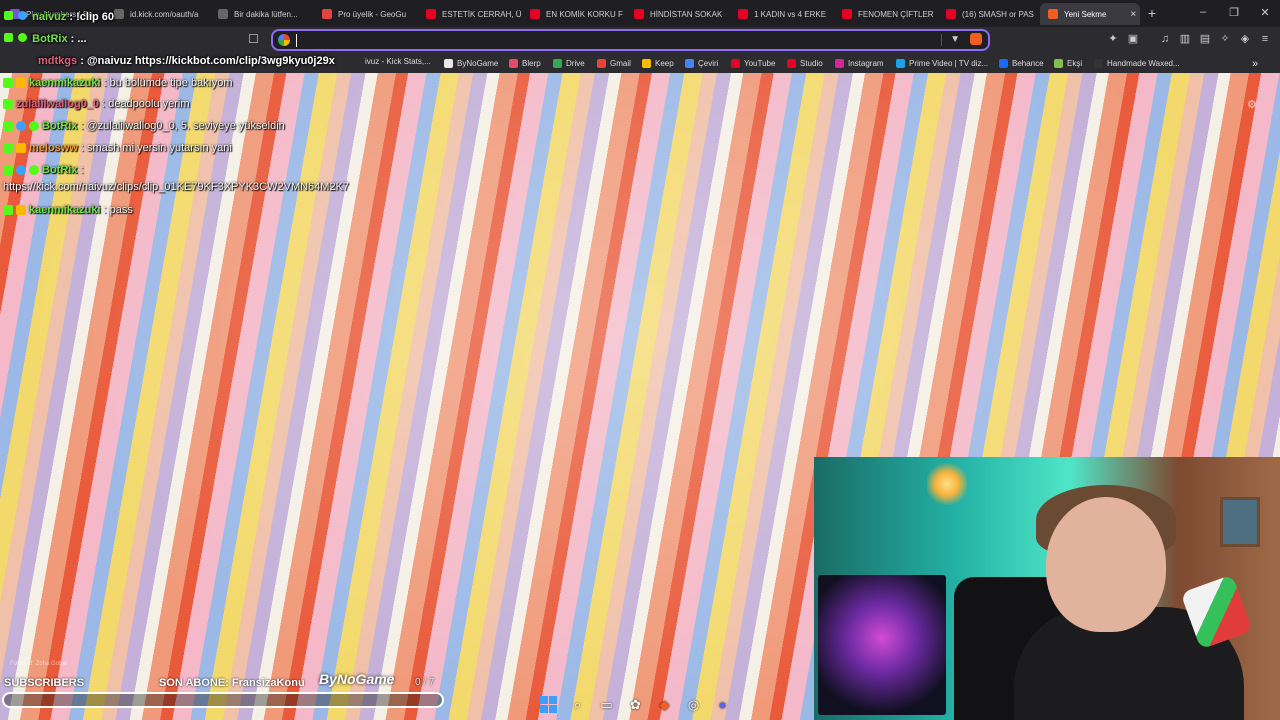 Image resolution: width=1280 pixels, height=720 pixels. I want to click on bookmark-item: Behance, so click(1021, 63).